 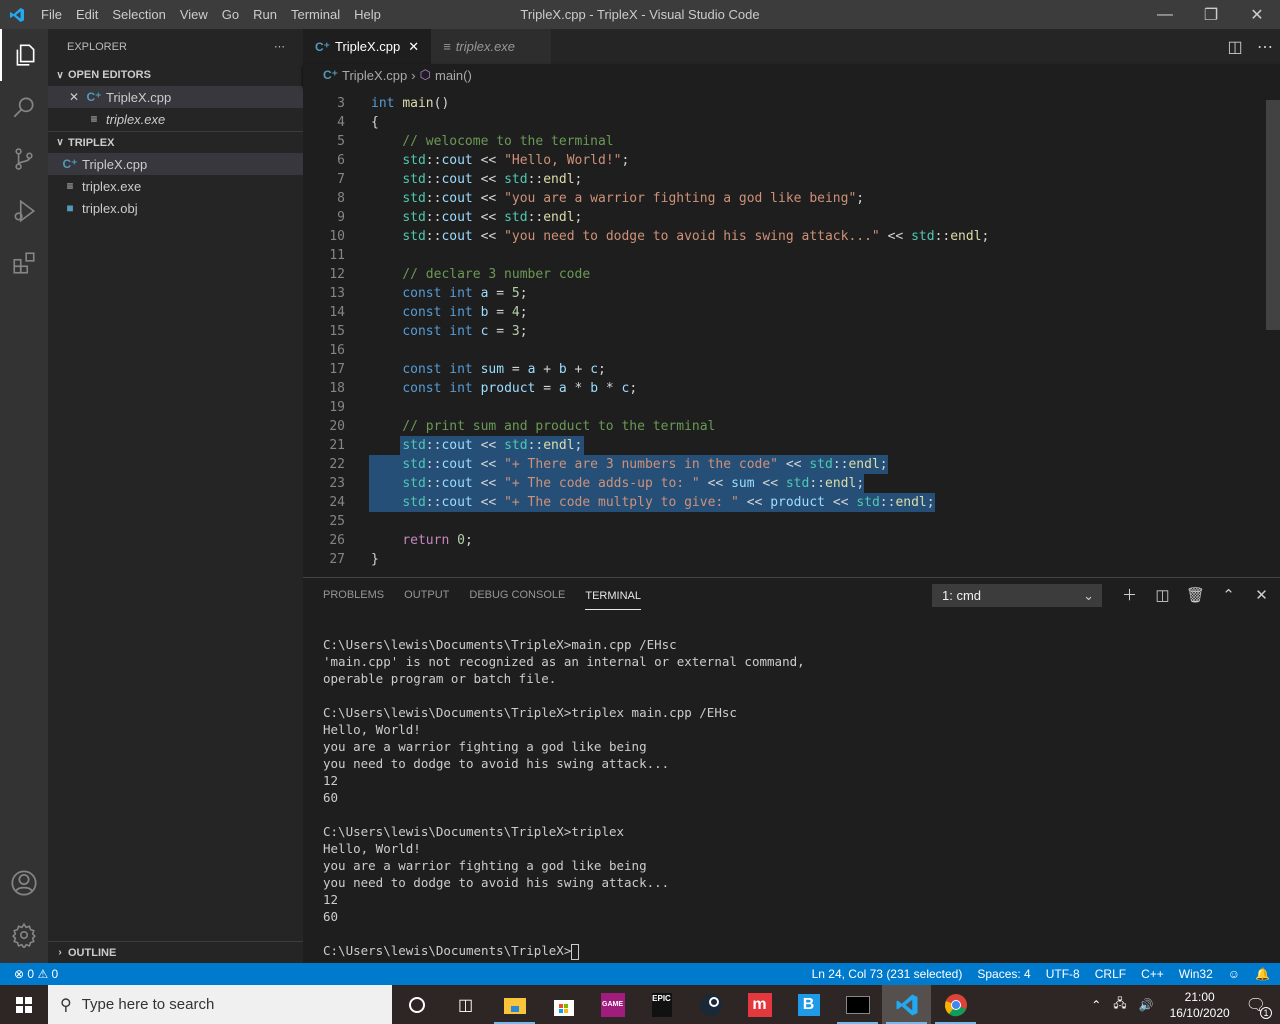 What do you see at coordinates (230, 14) in the screenshot?
I see `menu-go: Go` at bounding box center [230, 14].